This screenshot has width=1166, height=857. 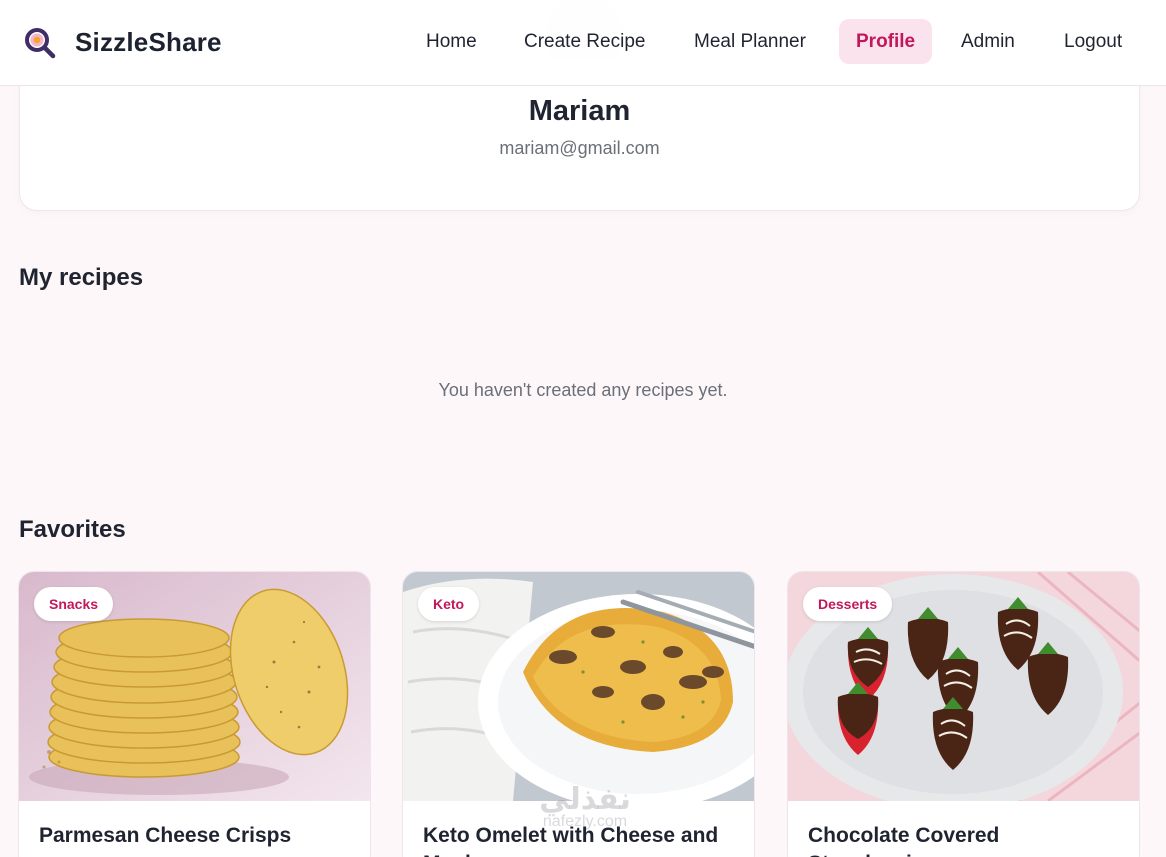 I want to click on nav-profile: Profile, so click(x=886, y=41).